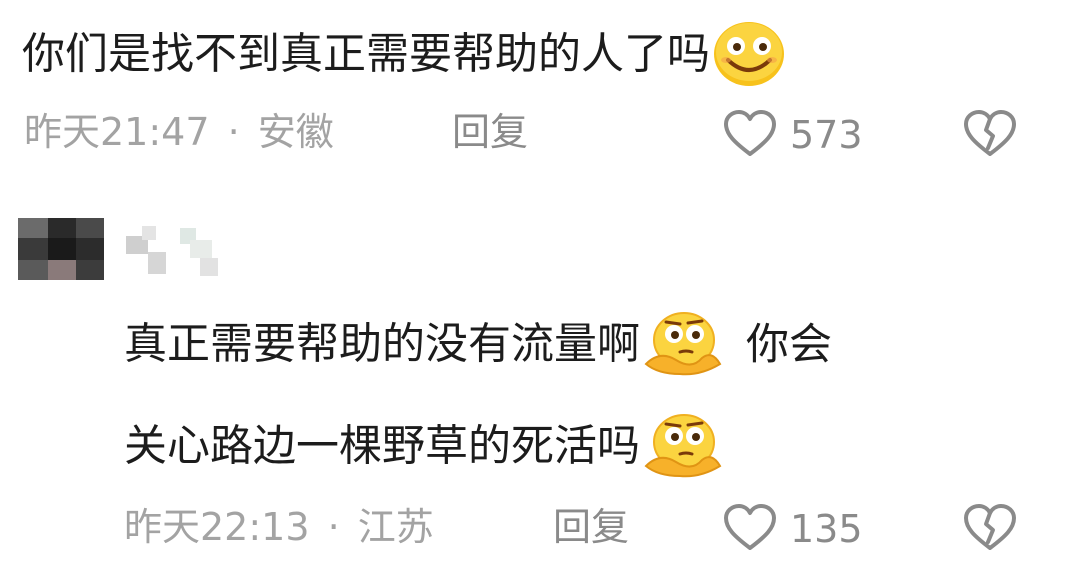 This screenshot has height=585, width=1075. I want to click on comment-2-meta: 昨天22:13 · 江苏, so click(279, 527).